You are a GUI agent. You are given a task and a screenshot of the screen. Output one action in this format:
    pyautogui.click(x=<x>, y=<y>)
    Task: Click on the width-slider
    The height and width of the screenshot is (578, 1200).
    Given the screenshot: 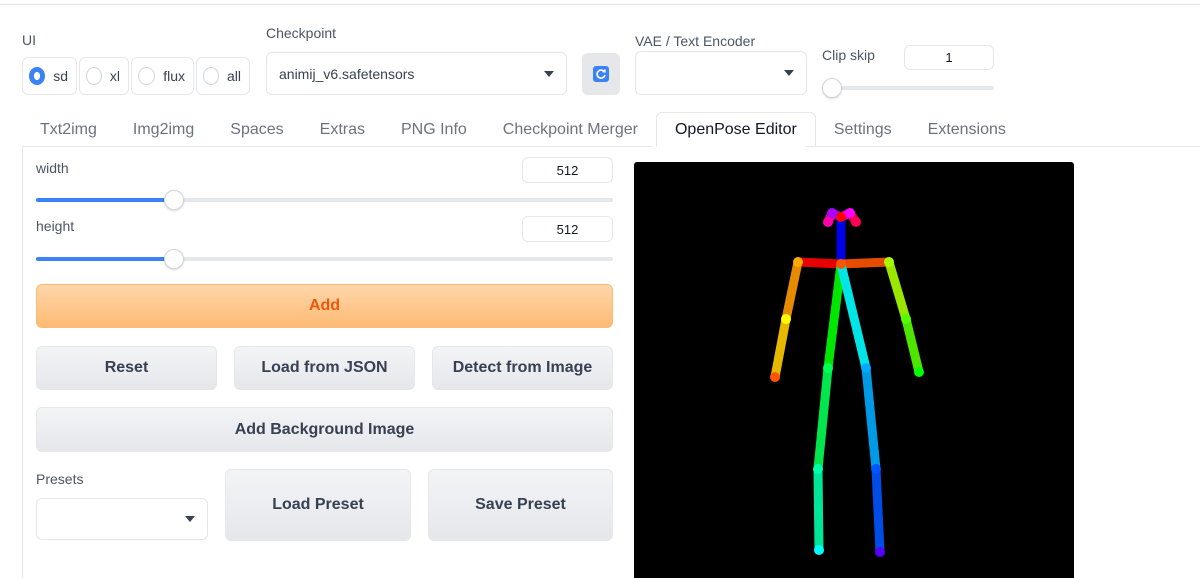 What is the action you would take?
    pyautogui.click(x=324, y=200)
    